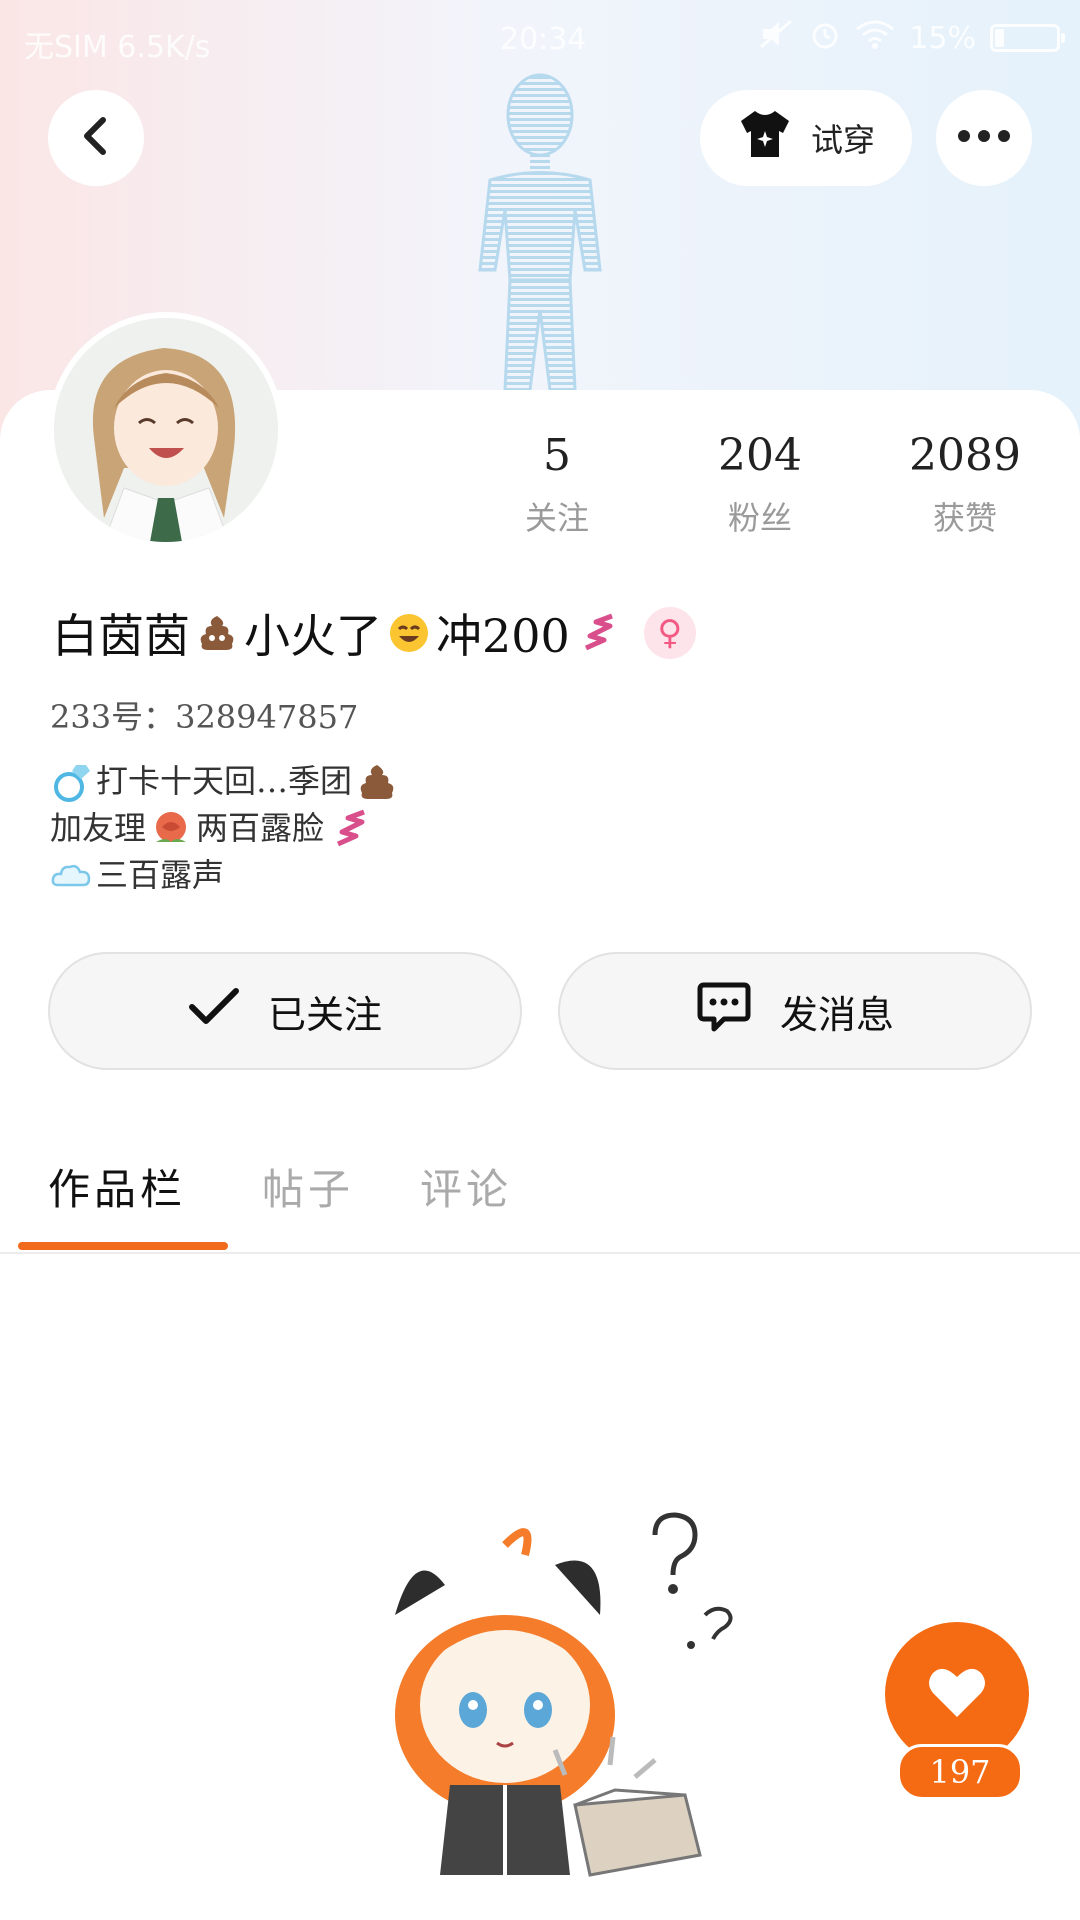 The height and width of the screenshot is (1920, 1080). What do you see at coordinates (556, 518) in the screenshot?
I see `stat-following-label: 关注` at bounding box center [556, 518].